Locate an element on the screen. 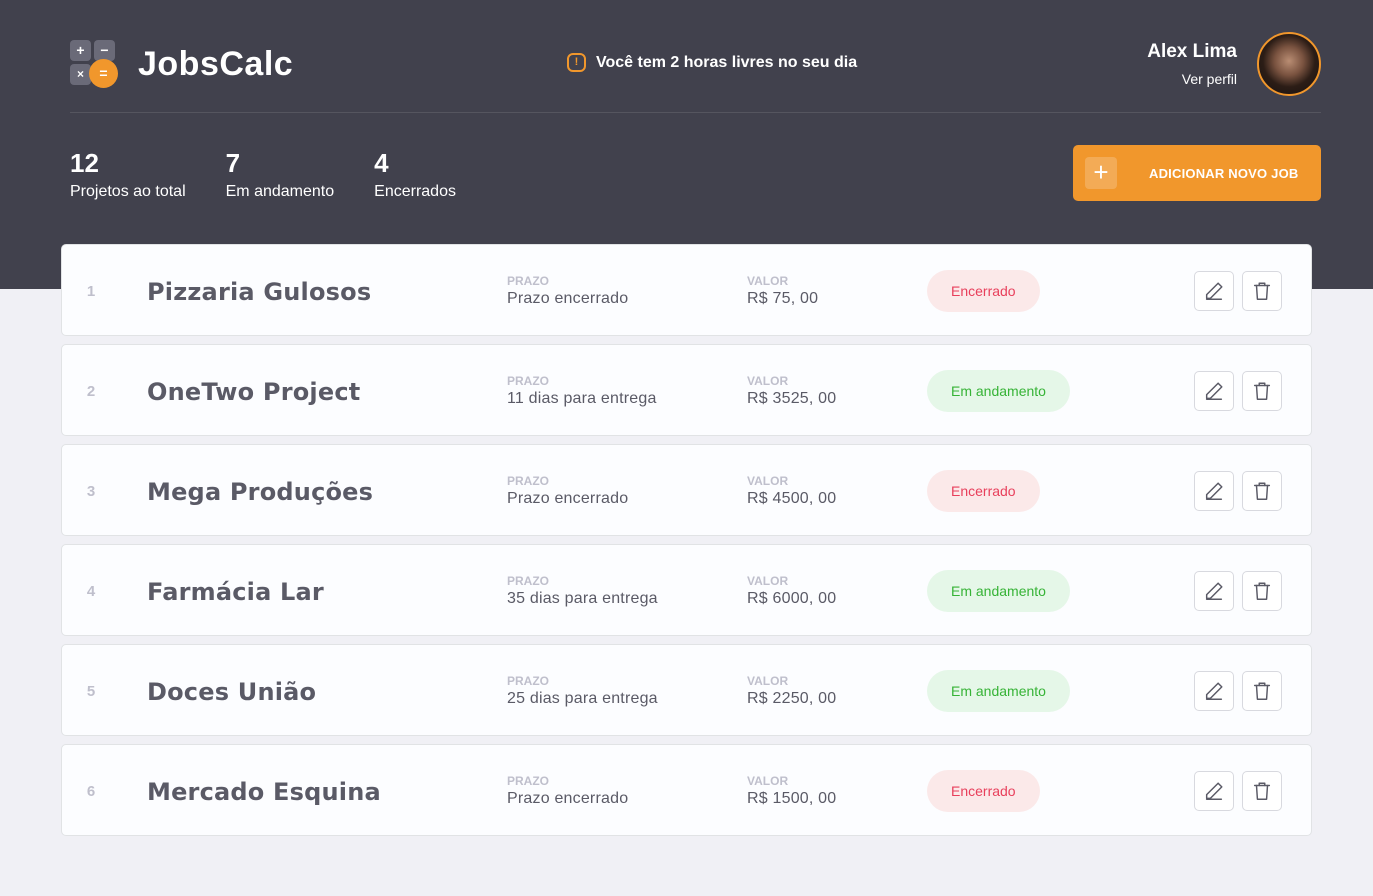 This screenshot has width=1373, height=896. summary-label: Em andamento is located at coordinates (280, 191).